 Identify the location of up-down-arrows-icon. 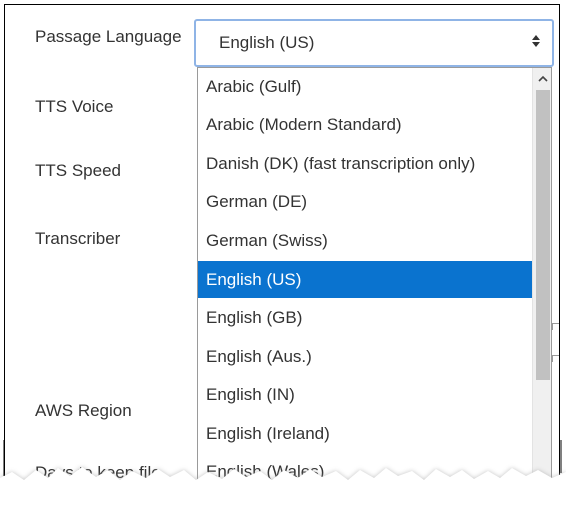
(536, 41).